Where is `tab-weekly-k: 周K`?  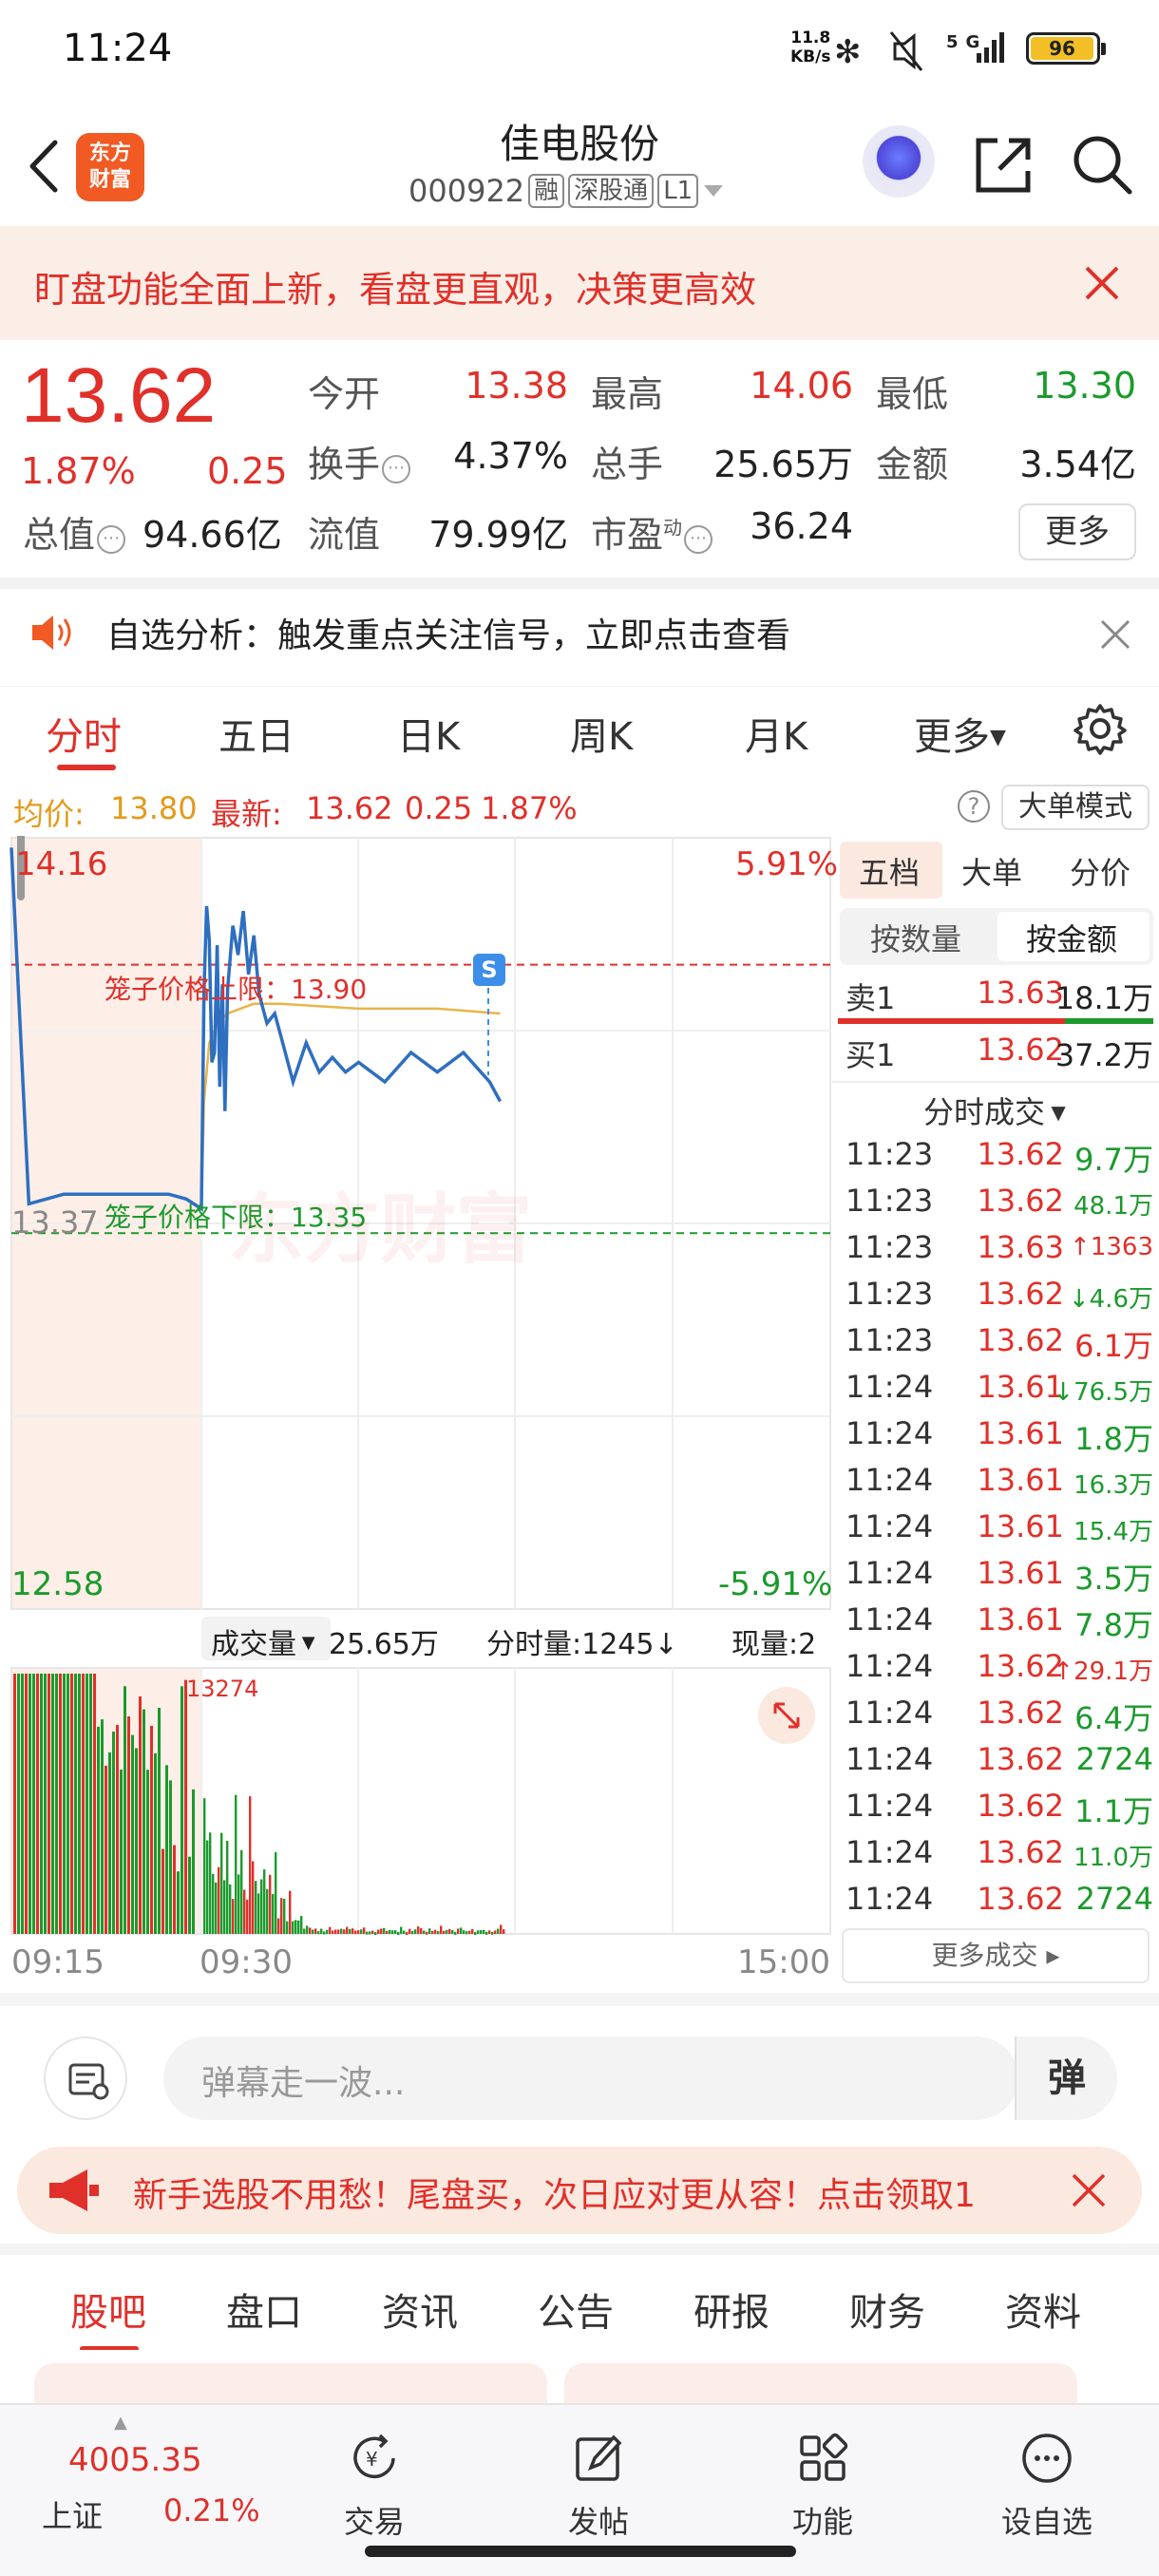
tab-weekly-k: 周K is located at coordinates (601, 733).